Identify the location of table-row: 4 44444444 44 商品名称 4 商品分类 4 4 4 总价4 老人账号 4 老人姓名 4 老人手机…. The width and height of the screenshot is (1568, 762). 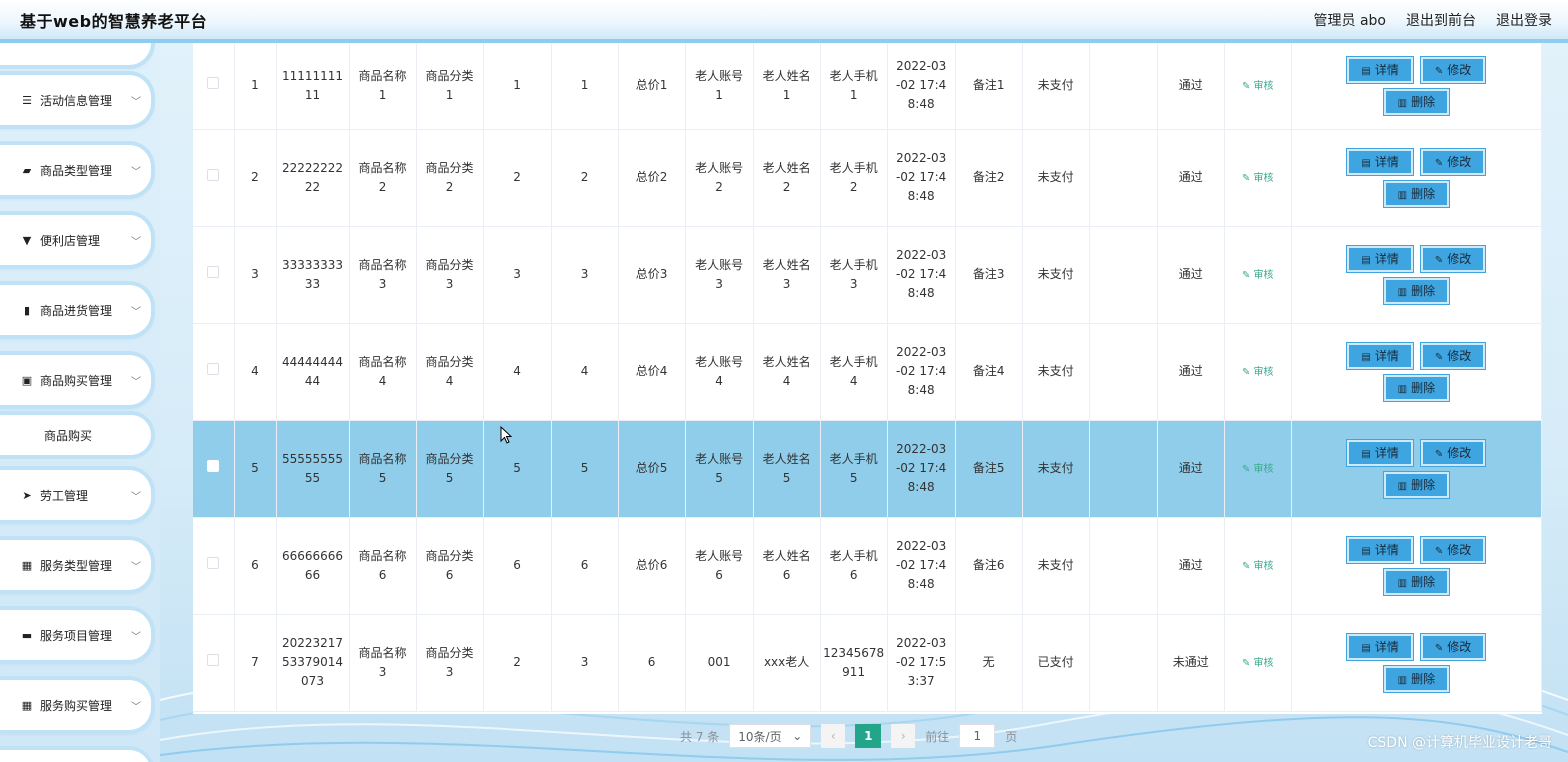
(867, 372).